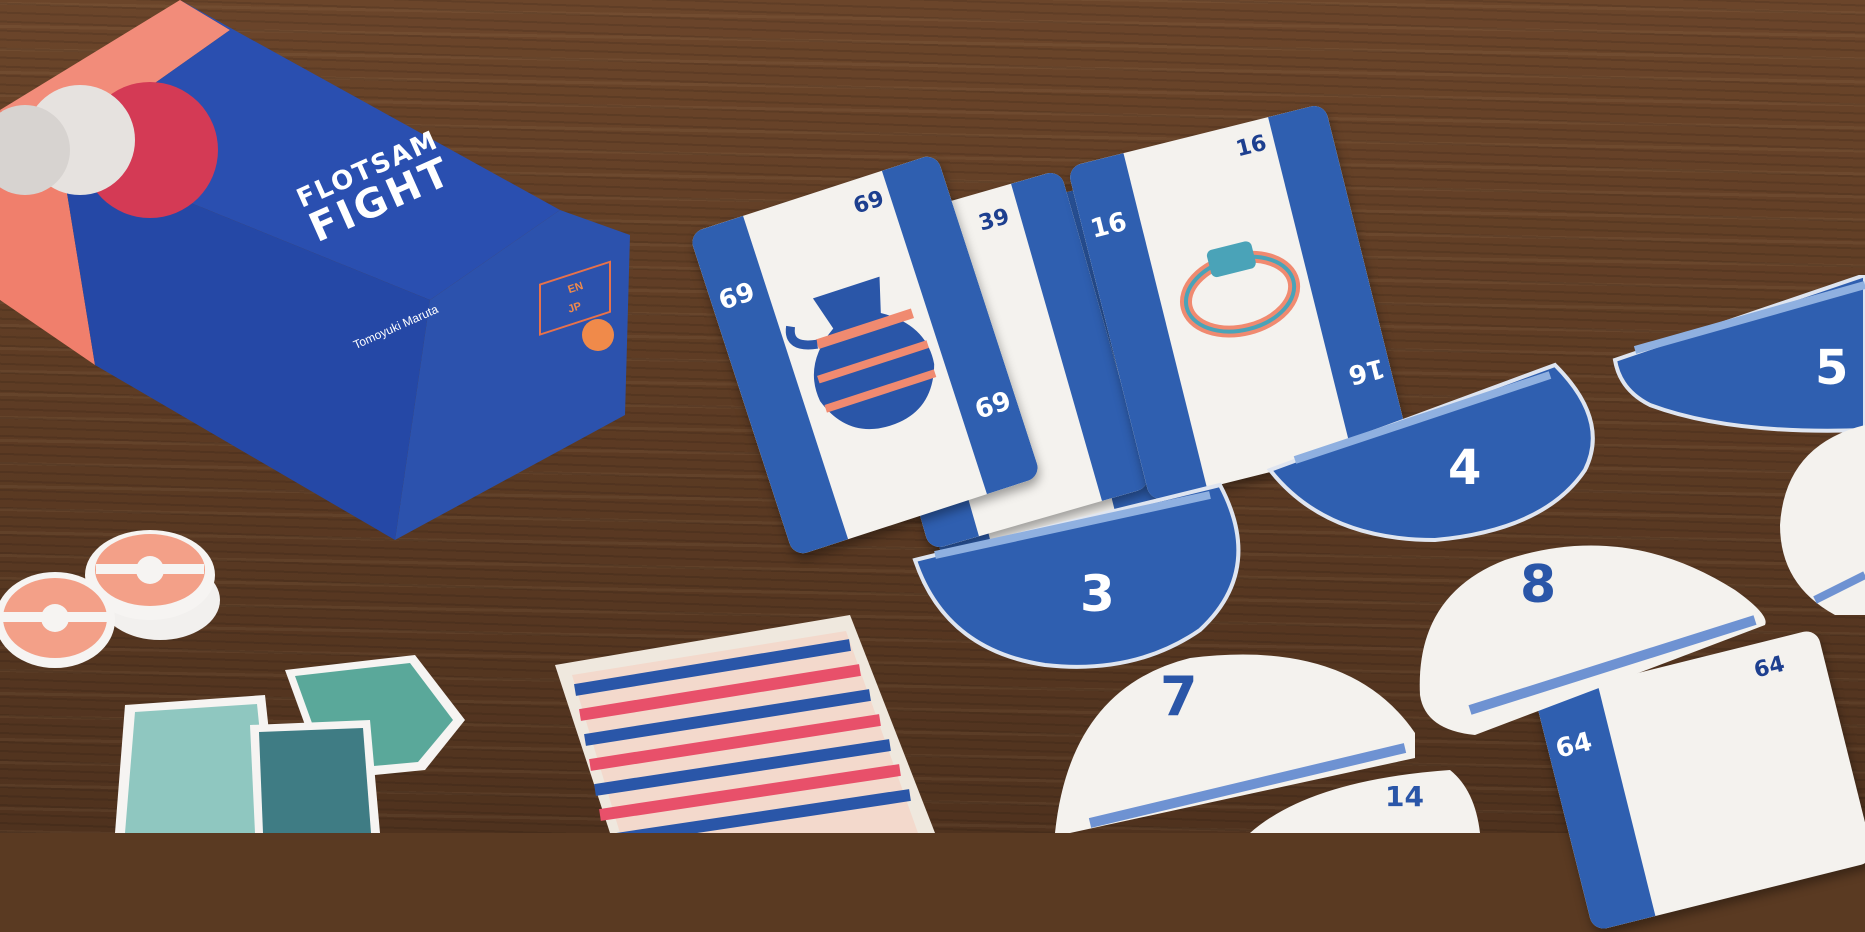 This screenshot has width=1865, height=932. What do you see at coordinates (1251, 146) in the screenshot?
I see `card-ring-top-value: 16` at bounding box center [1251, 146].